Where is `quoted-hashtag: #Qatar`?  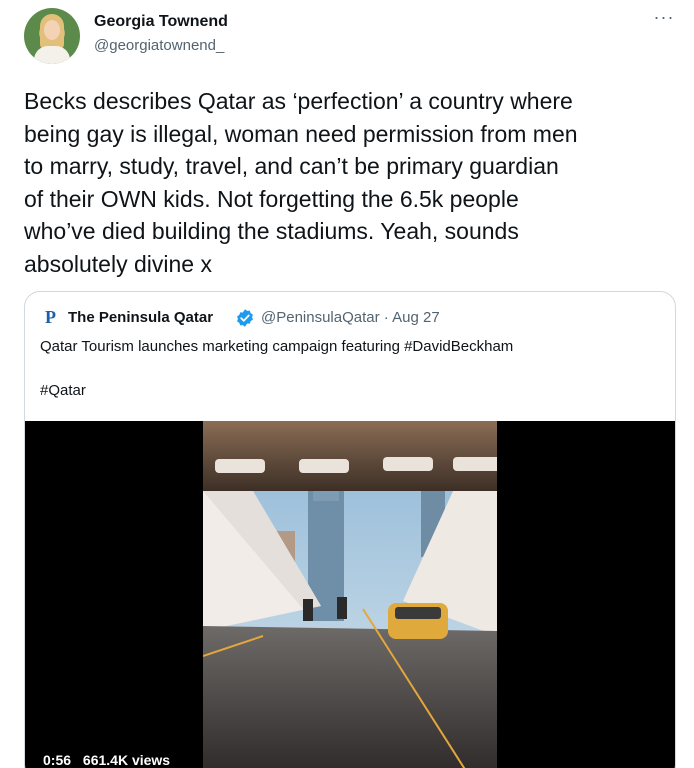
quoted-hashtag: #Qatar is located at coordinates (63, 390).